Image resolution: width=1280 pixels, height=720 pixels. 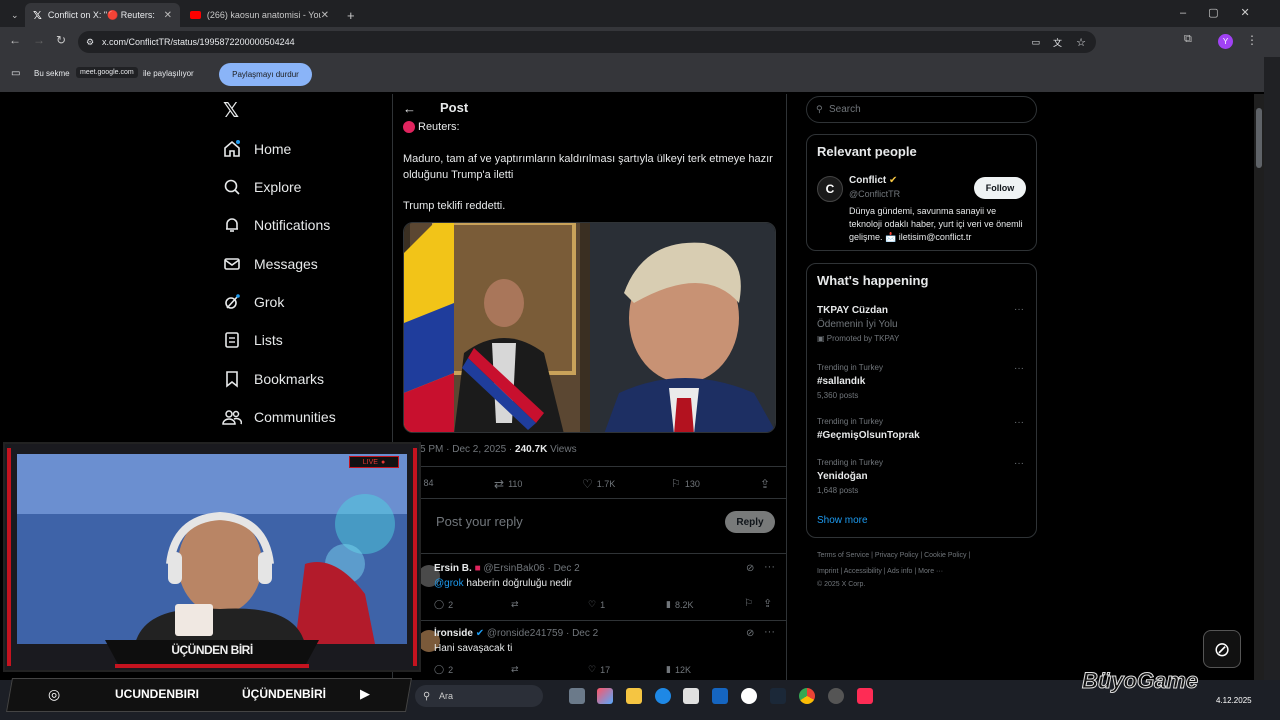 I want to click on repost-action: ⇄ 110, so click(x=508, y=484).